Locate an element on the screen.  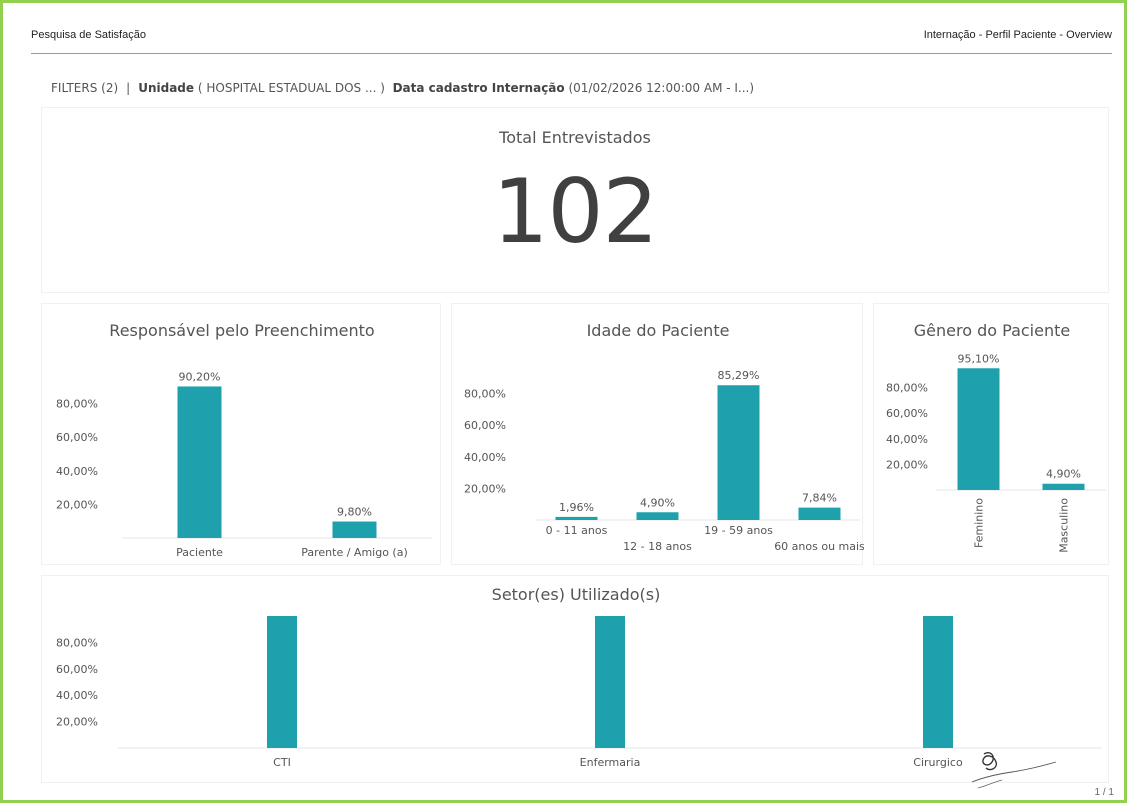
filter-unidade-name: Unidade is located at coordinates (166, 88).